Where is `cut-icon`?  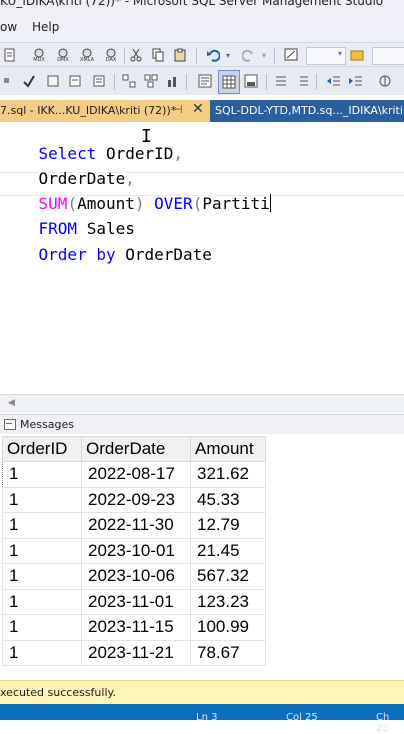
cut-icon is located at coordinates (136, 55).